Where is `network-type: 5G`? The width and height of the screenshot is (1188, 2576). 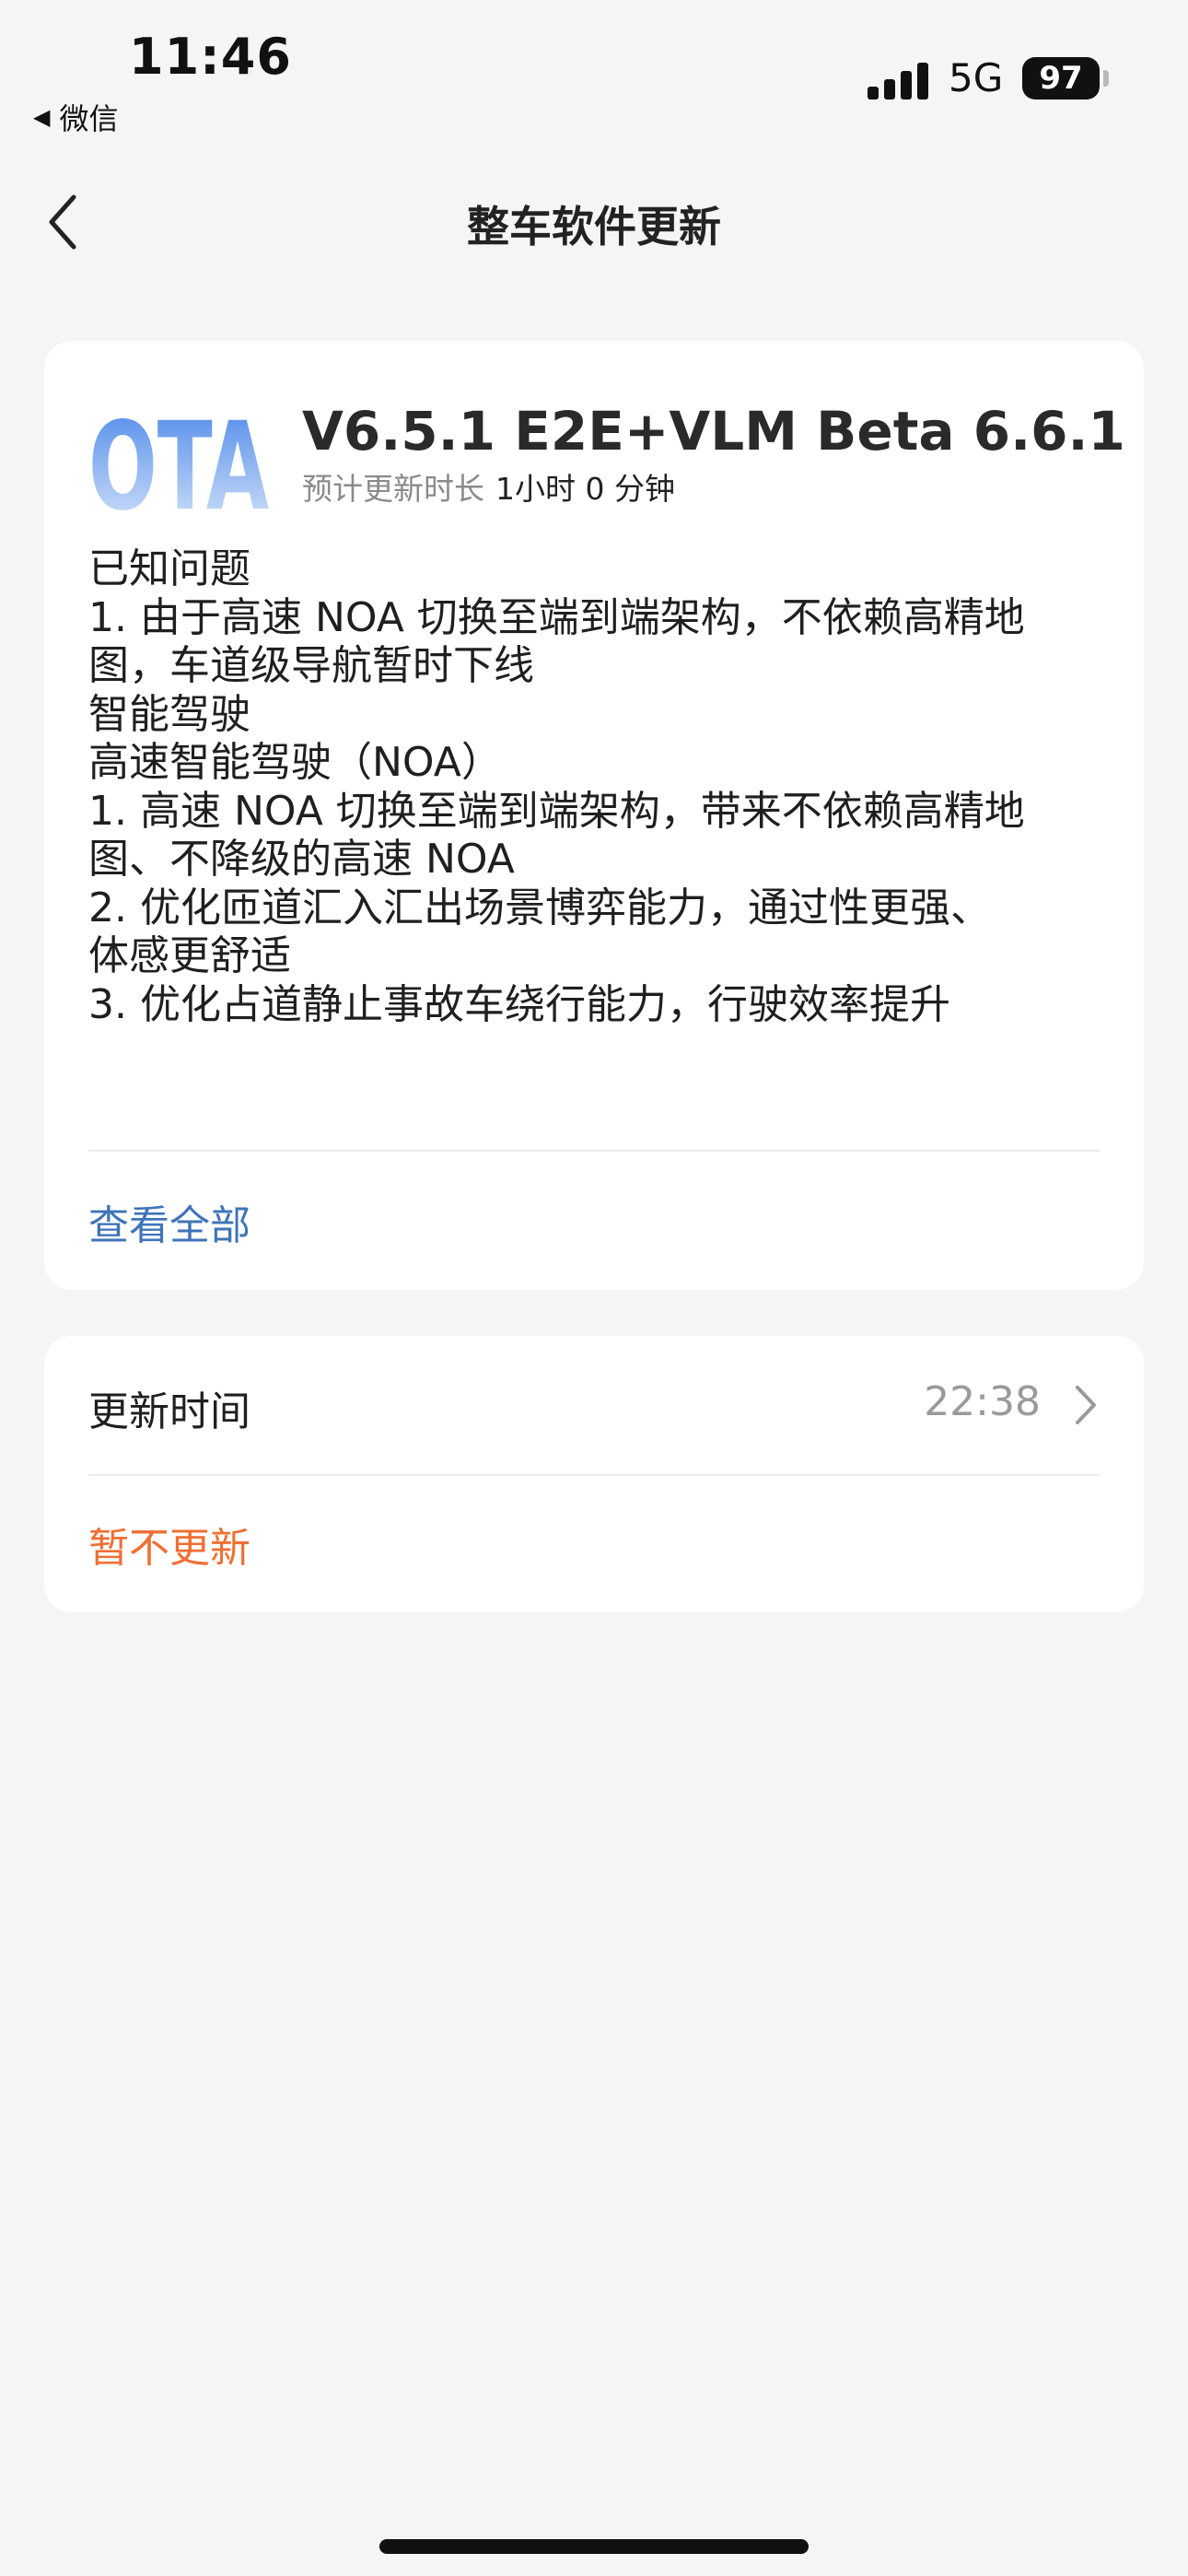 network-type: 5G is located at coordinates (976, 77).